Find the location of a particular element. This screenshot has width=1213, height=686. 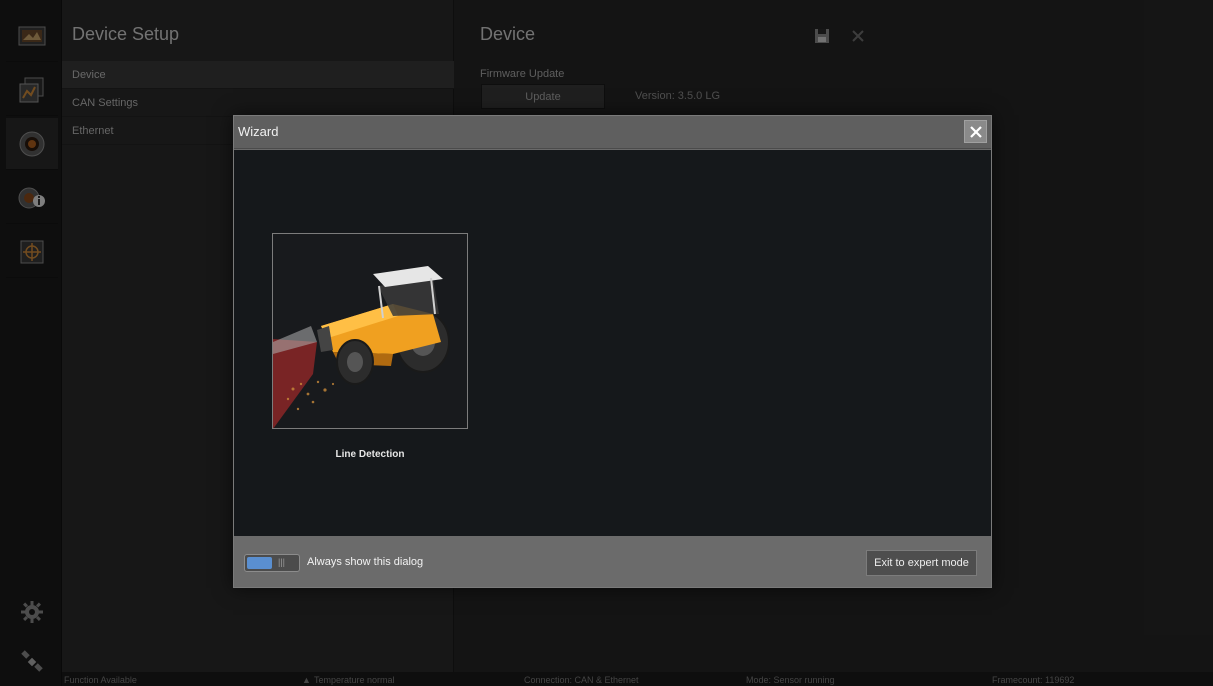

line-detection-tile is located at coordinates (370, 331).